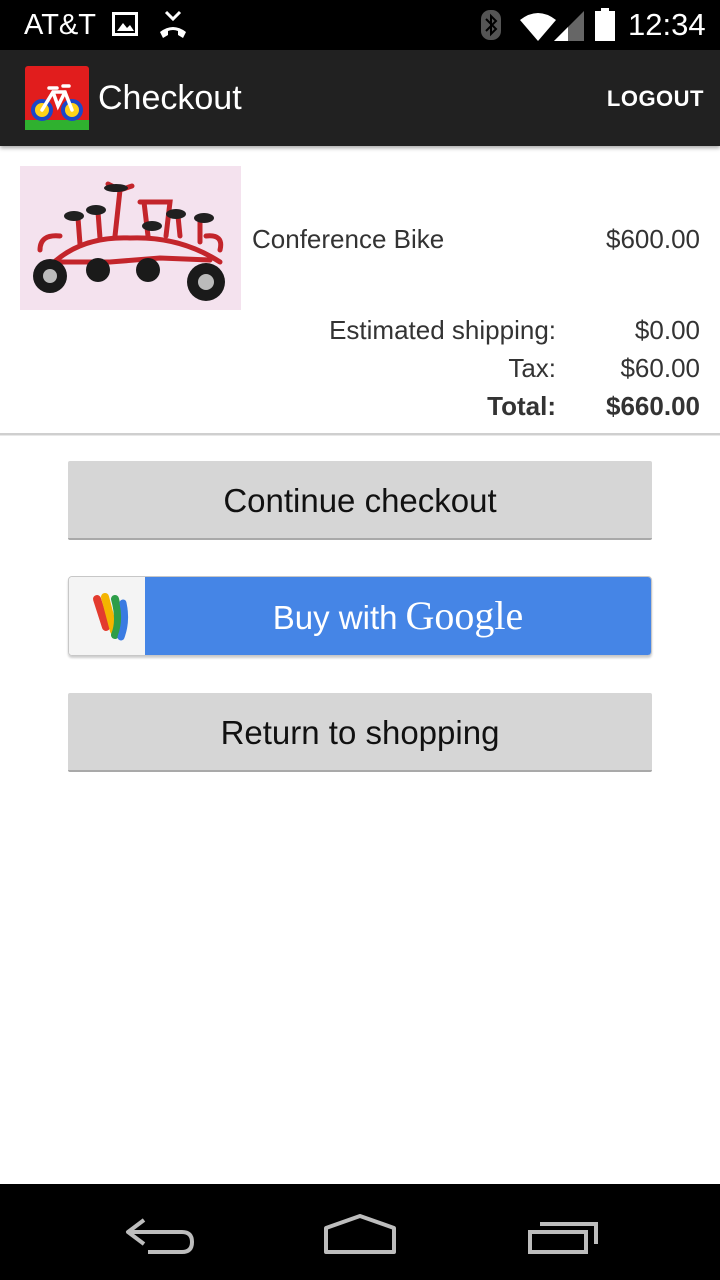  What do you see at coordinates (667, 24) in the screenshot?
I see `status-time: 12:34` at bounding box center [667, 24].